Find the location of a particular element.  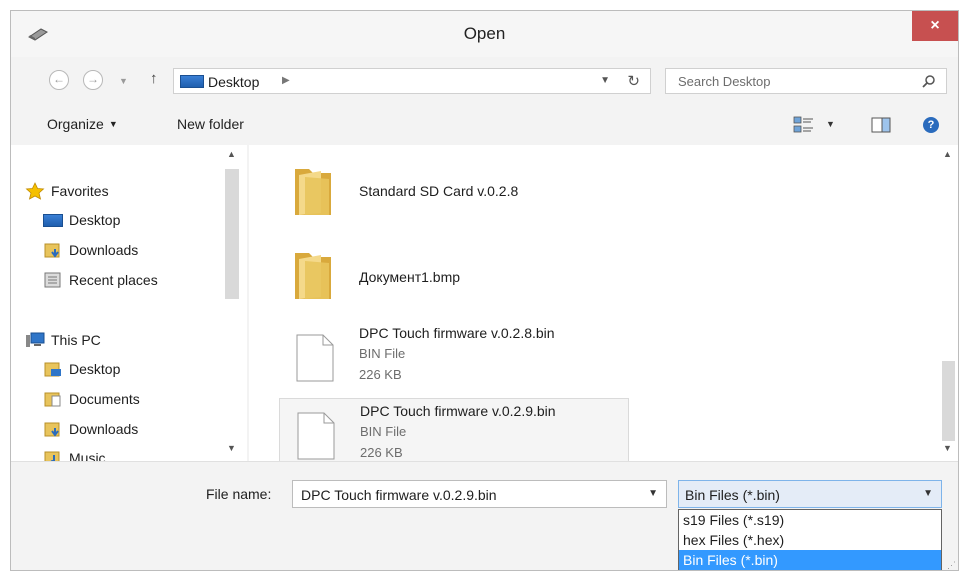

sidebar-item-pc-desktop: Desktop is located at coordinates (81, 369).